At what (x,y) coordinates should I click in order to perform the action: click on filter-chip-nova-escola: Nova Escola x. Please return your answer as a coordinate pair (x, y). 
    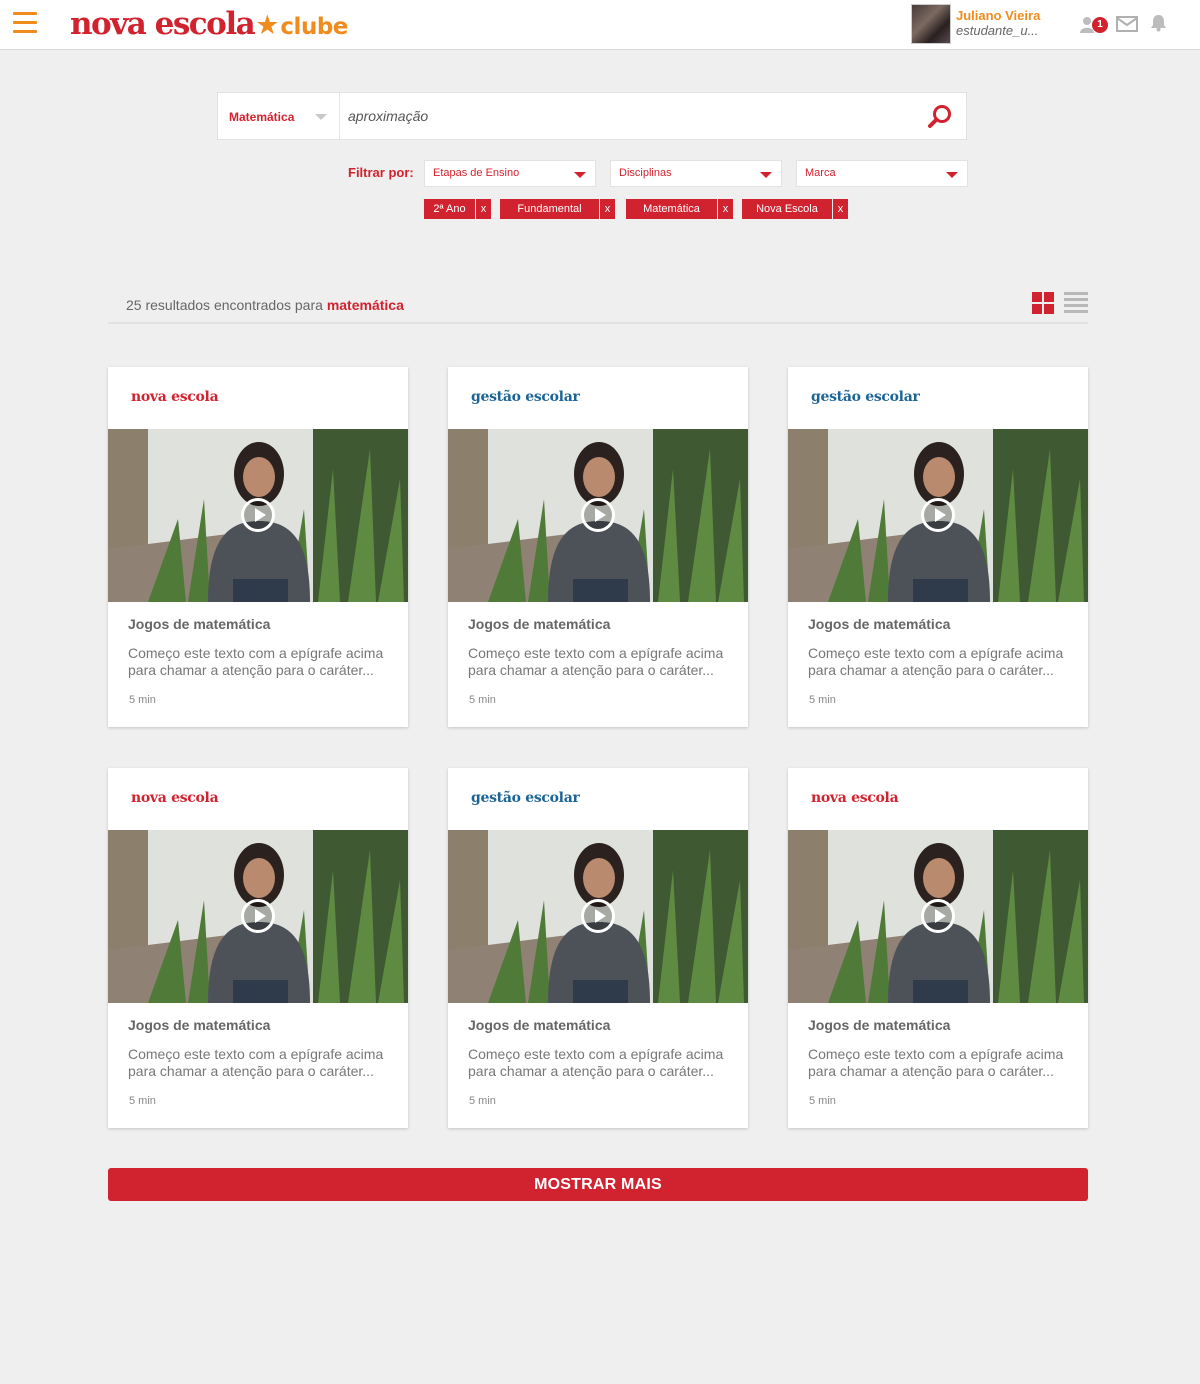
    Looking at the image, I should click on (795, 209).